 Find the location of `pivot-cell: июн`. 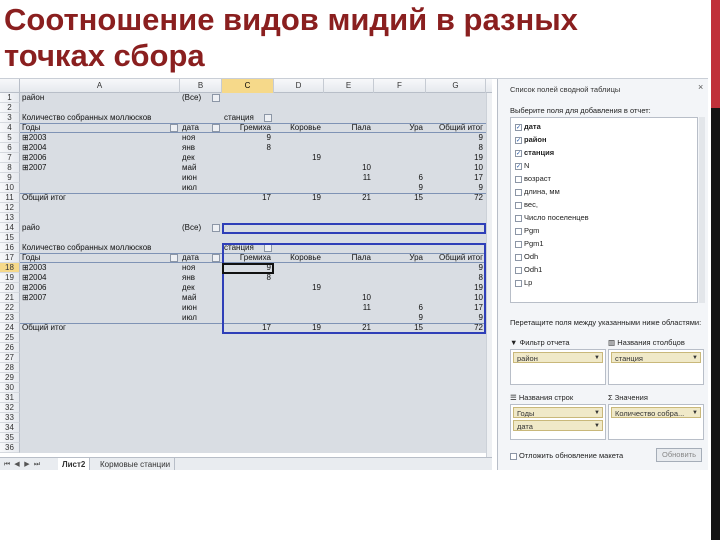

pivot-cell: июн is located at coordinates (201, 308).